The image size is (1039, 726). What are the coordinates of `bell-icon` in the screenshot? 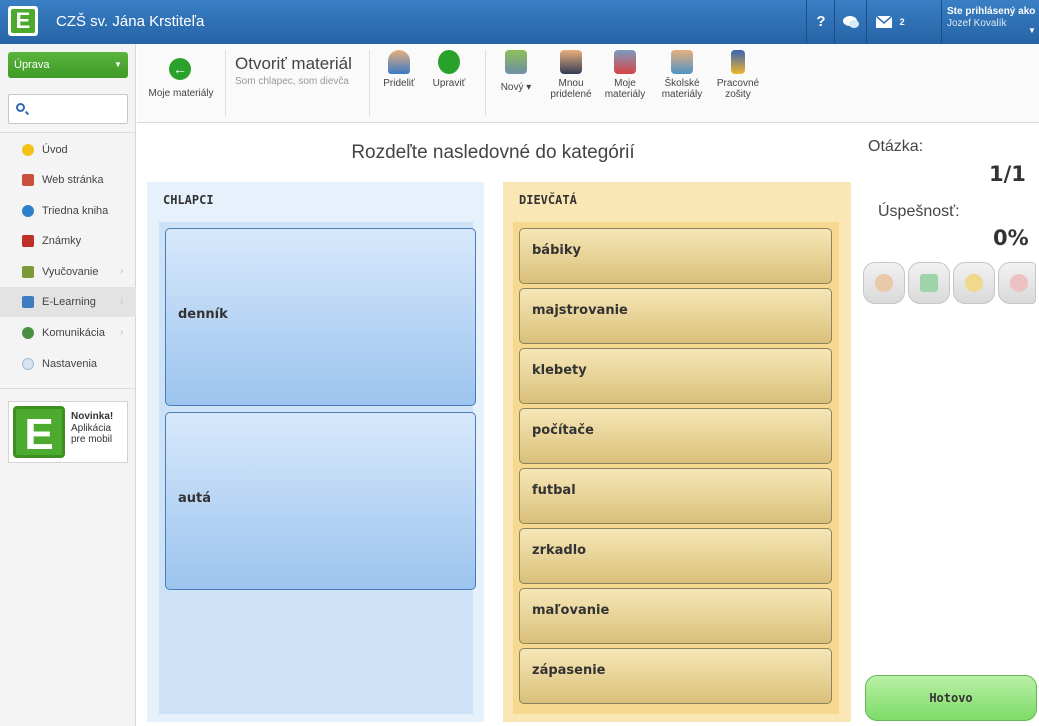 It's located at (884, 283).